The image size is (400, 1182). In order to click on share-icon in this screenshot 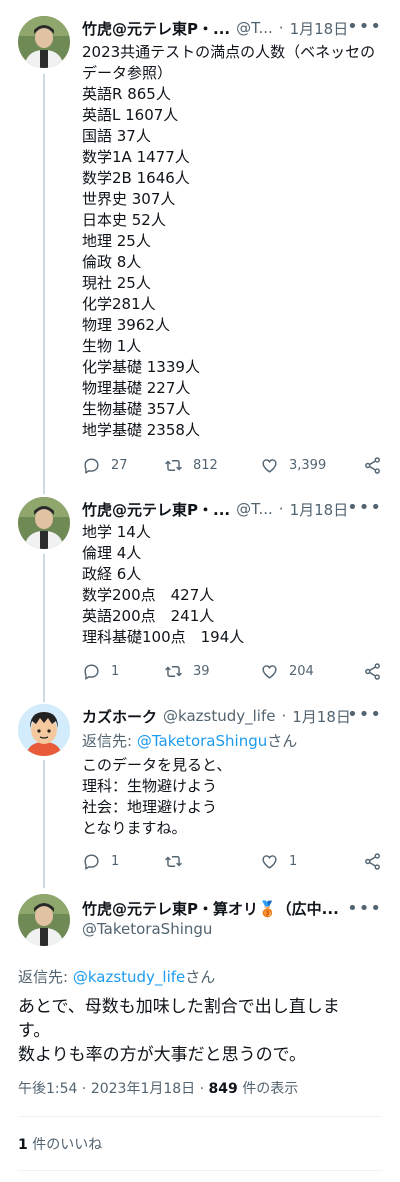, I will do `click(372, 465)`.